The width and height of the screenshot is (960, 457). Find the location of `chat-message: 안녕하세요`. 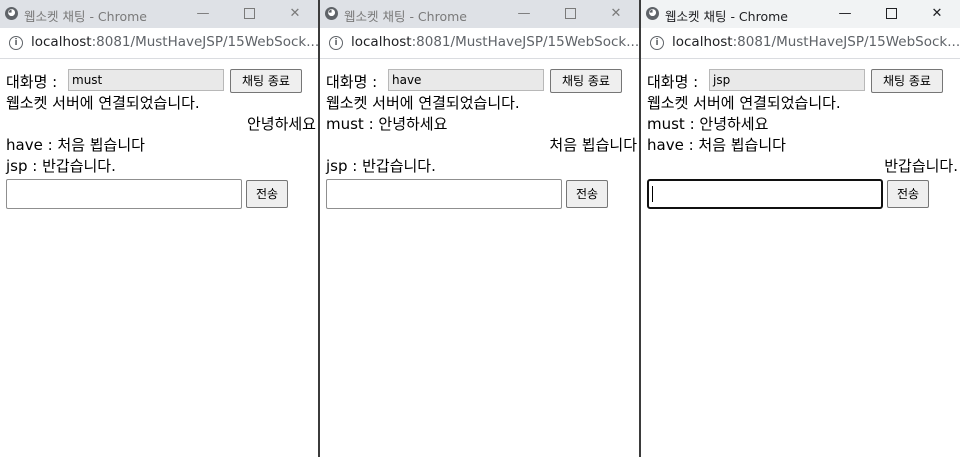

chat-message: 안녕하세요 is located at coordinates (281, 124).